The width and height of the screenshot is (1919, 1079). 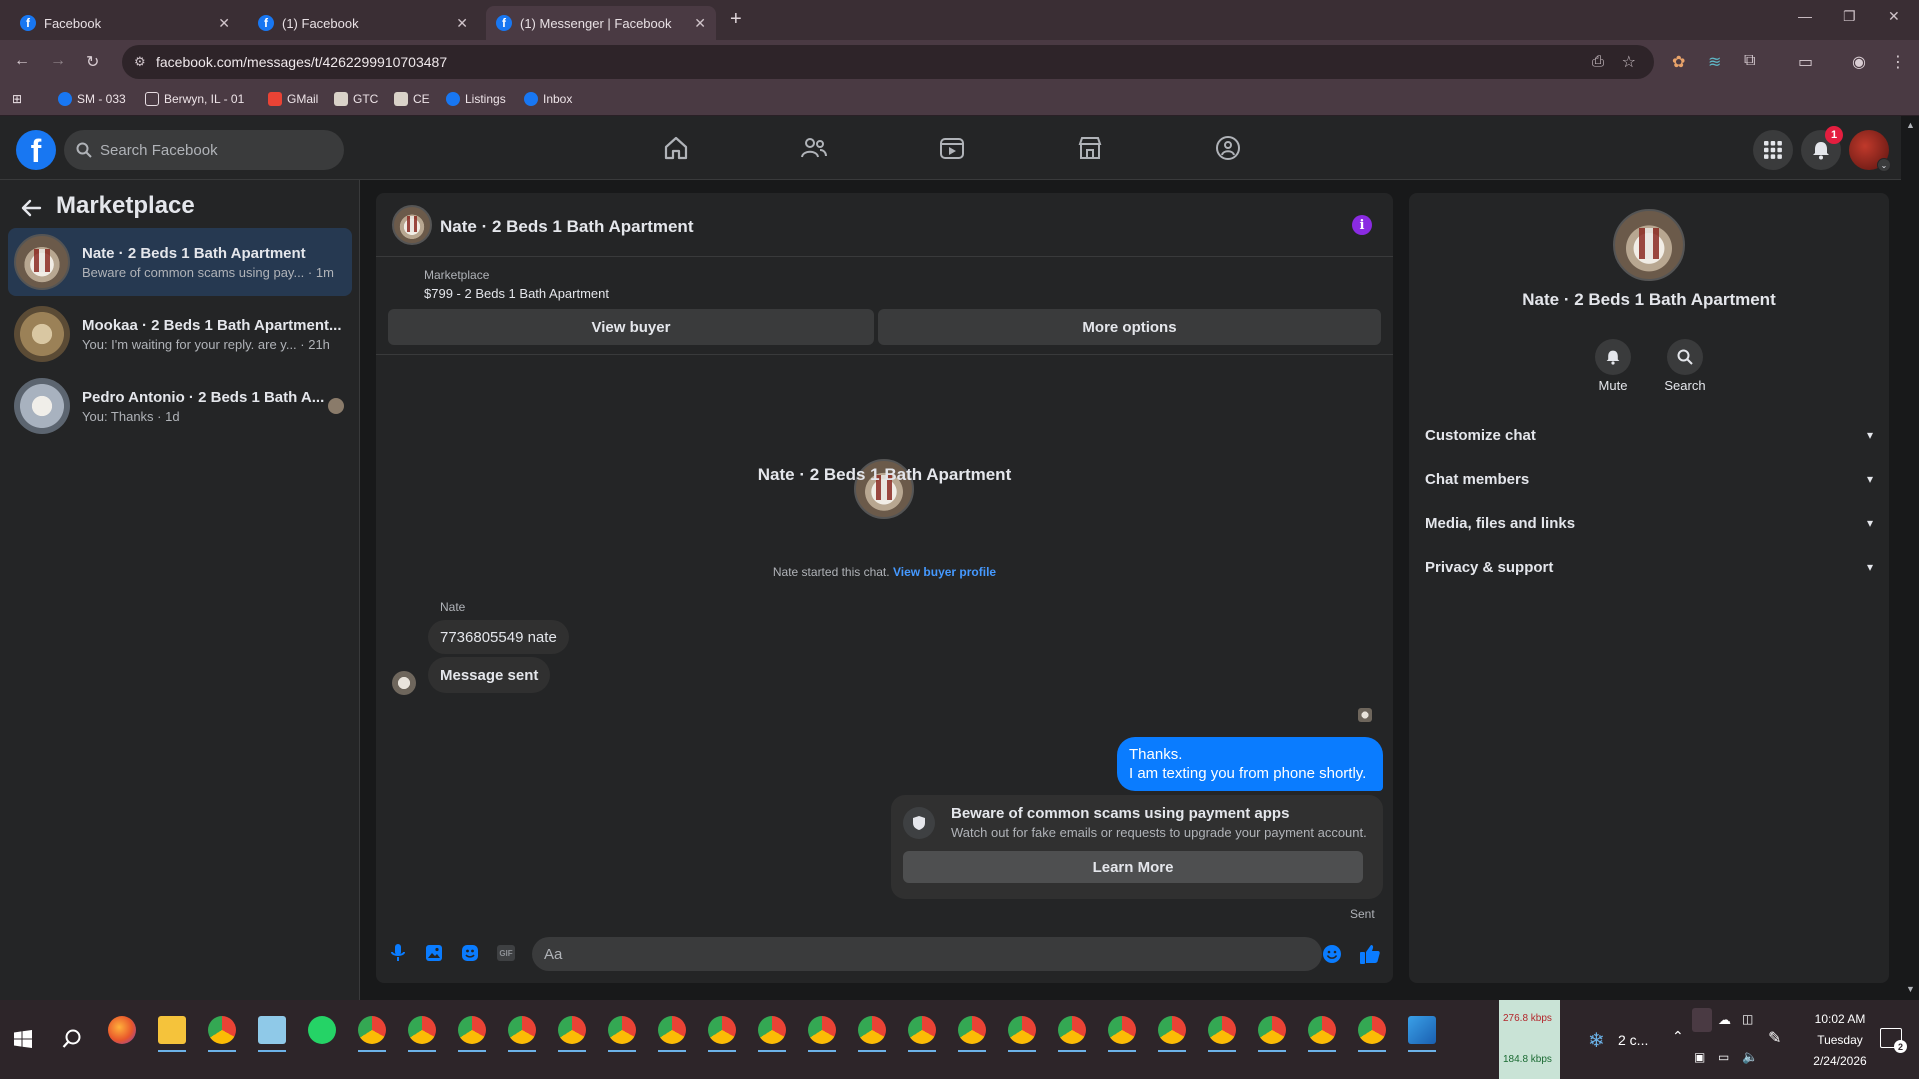 What do you see at coordinates (1422, 1030) in the screenshot?
I see `photos-icon` at bounding box center [1422, 1030].